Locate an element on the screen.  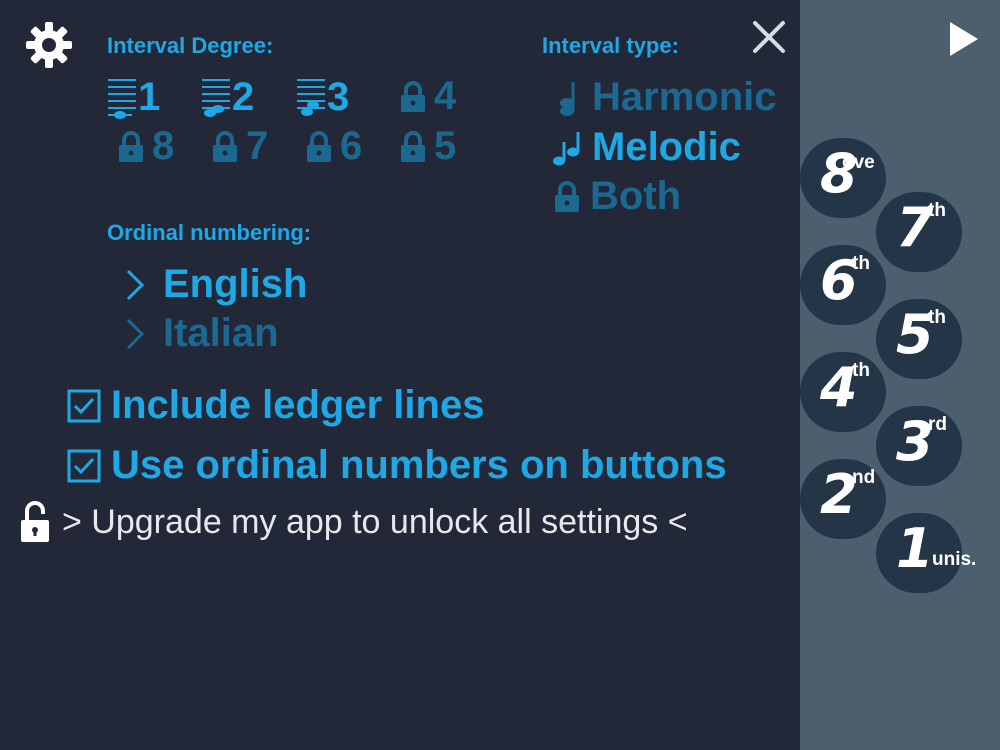
degree-label: 2 is located at coordinates (243, 96).